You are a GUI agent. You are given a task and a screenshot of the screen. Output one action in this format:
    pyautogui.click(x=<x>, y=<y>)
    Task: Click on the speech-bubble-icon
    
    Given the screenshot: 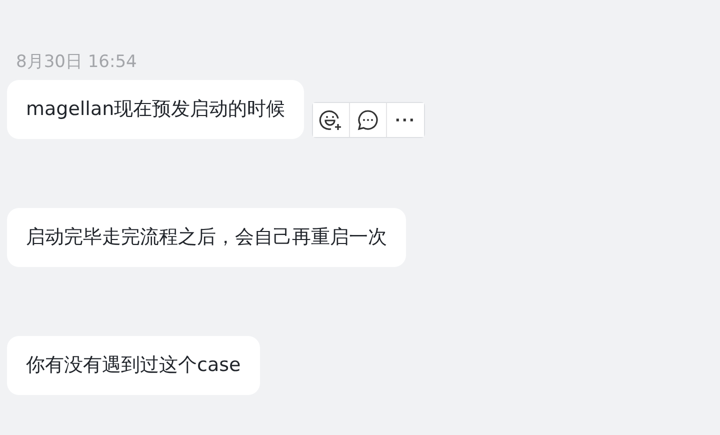 What is the action you would take?
    pyautogui.click(x=368, y=120)
    